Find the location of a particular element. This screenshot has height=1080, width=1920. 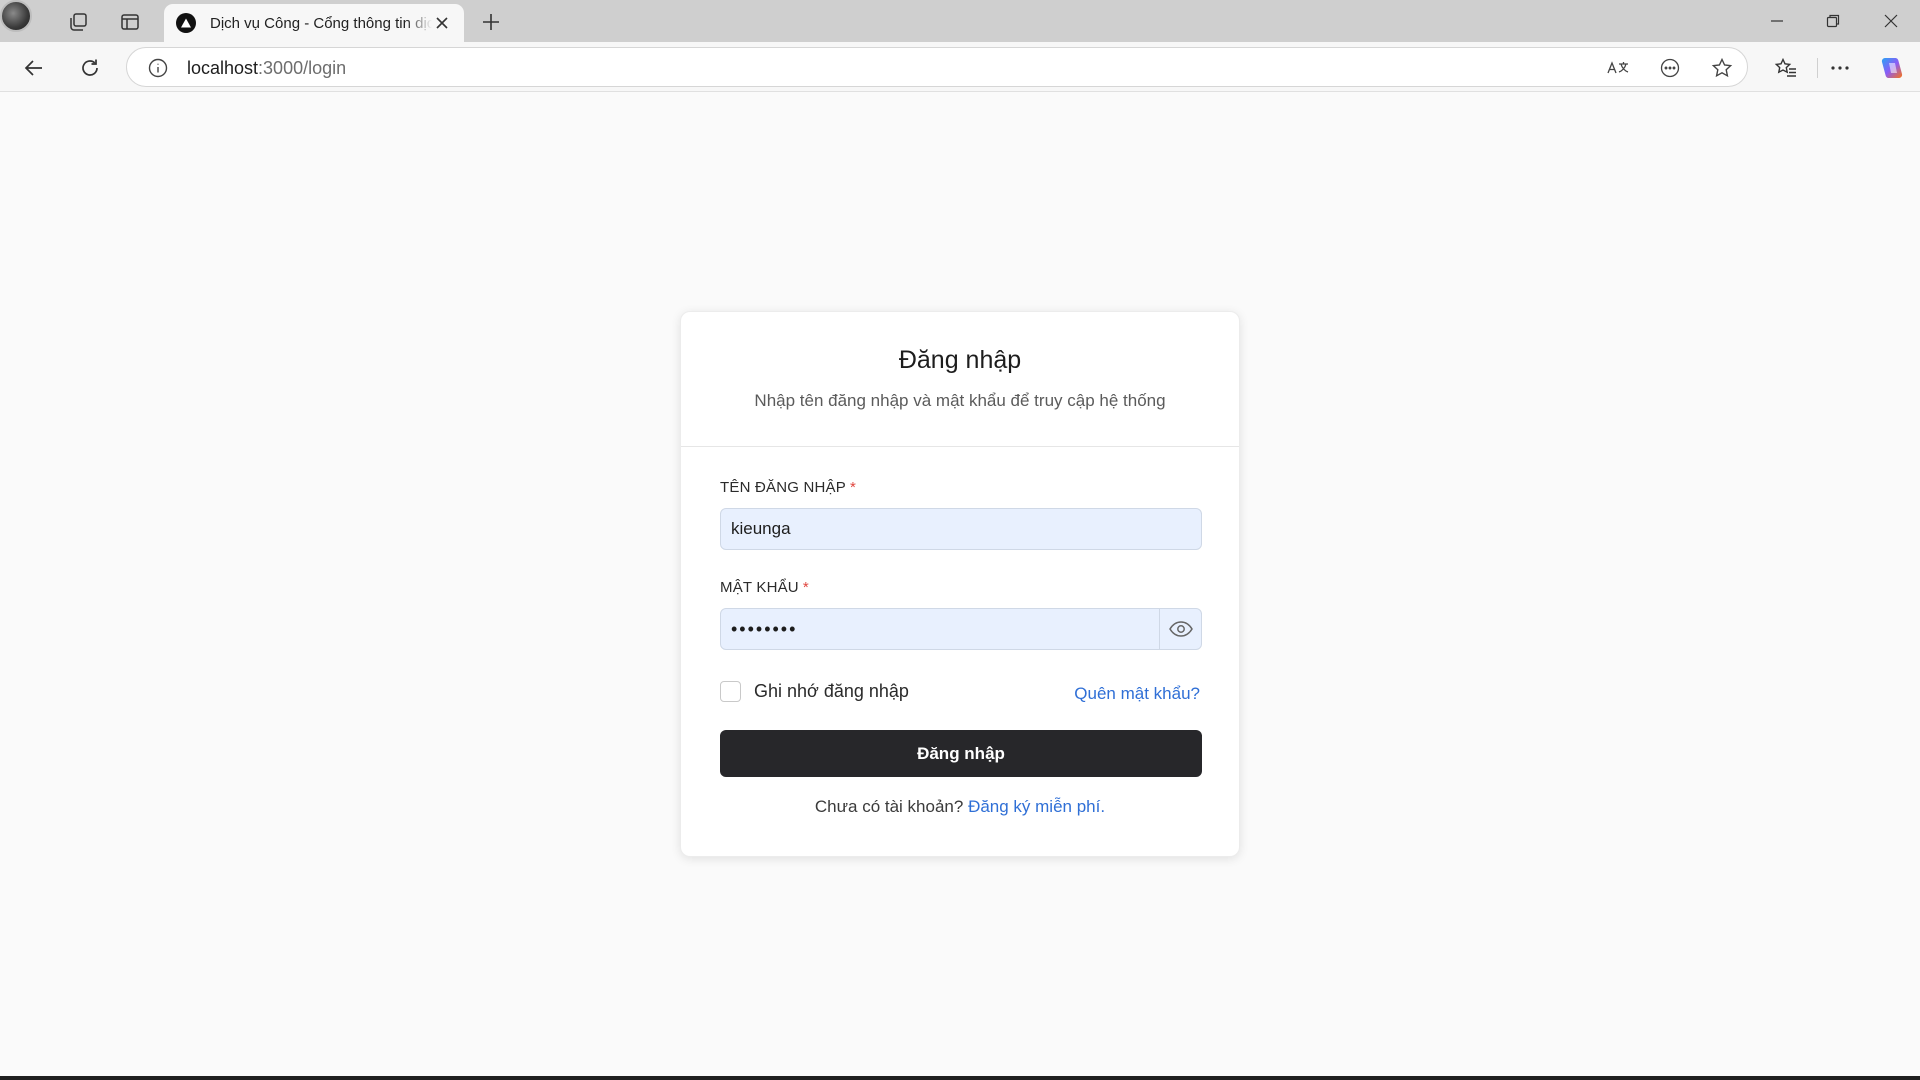

triangle-logo-icon is located at coordinates (186, 23).